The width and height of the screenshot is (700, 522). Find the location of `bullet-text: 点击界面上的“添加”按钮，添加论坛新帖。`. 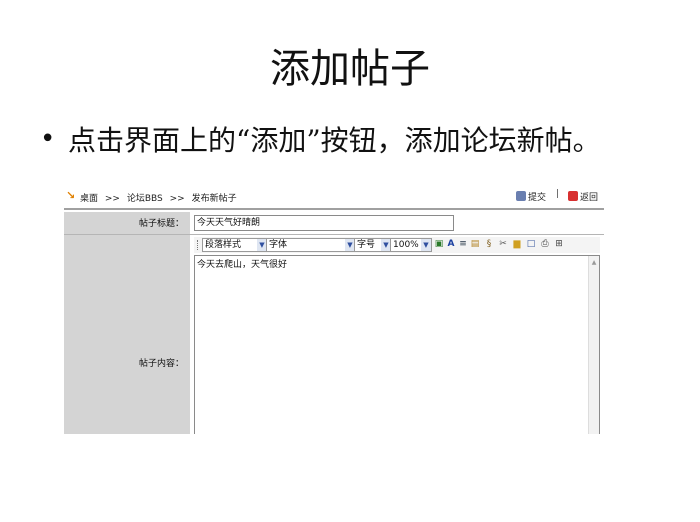

bullet-text: 点击界面上的“添加”按钮，添加论坛新帖。 is located at coordinates (334, 140).